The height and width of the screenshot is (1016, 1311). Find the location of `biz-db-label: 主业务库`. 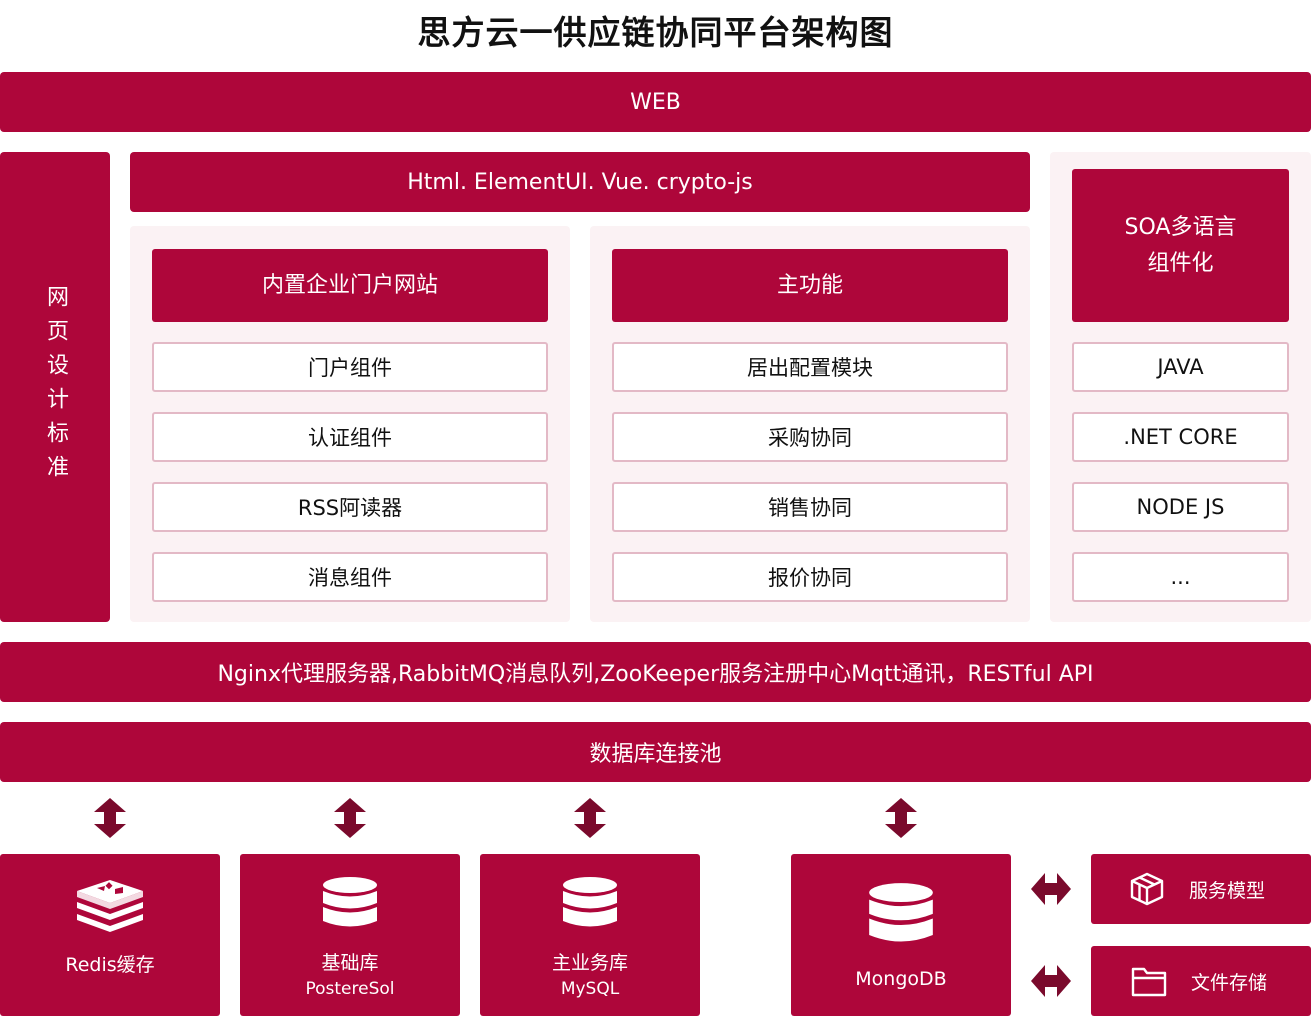

biz-db-label: 主业务库 is located at coordinates (589, 963).